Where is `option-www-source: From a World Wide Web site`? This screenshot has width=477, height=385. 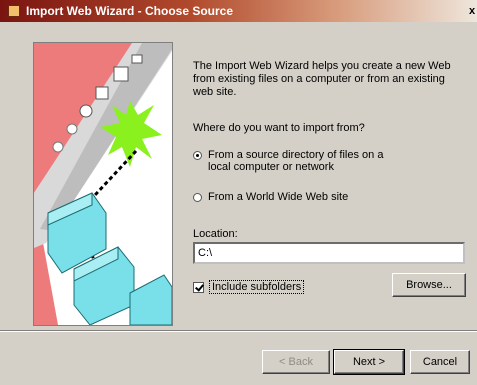 option-www-source: From a World Wide Web site is located at coordinates (295, 197).